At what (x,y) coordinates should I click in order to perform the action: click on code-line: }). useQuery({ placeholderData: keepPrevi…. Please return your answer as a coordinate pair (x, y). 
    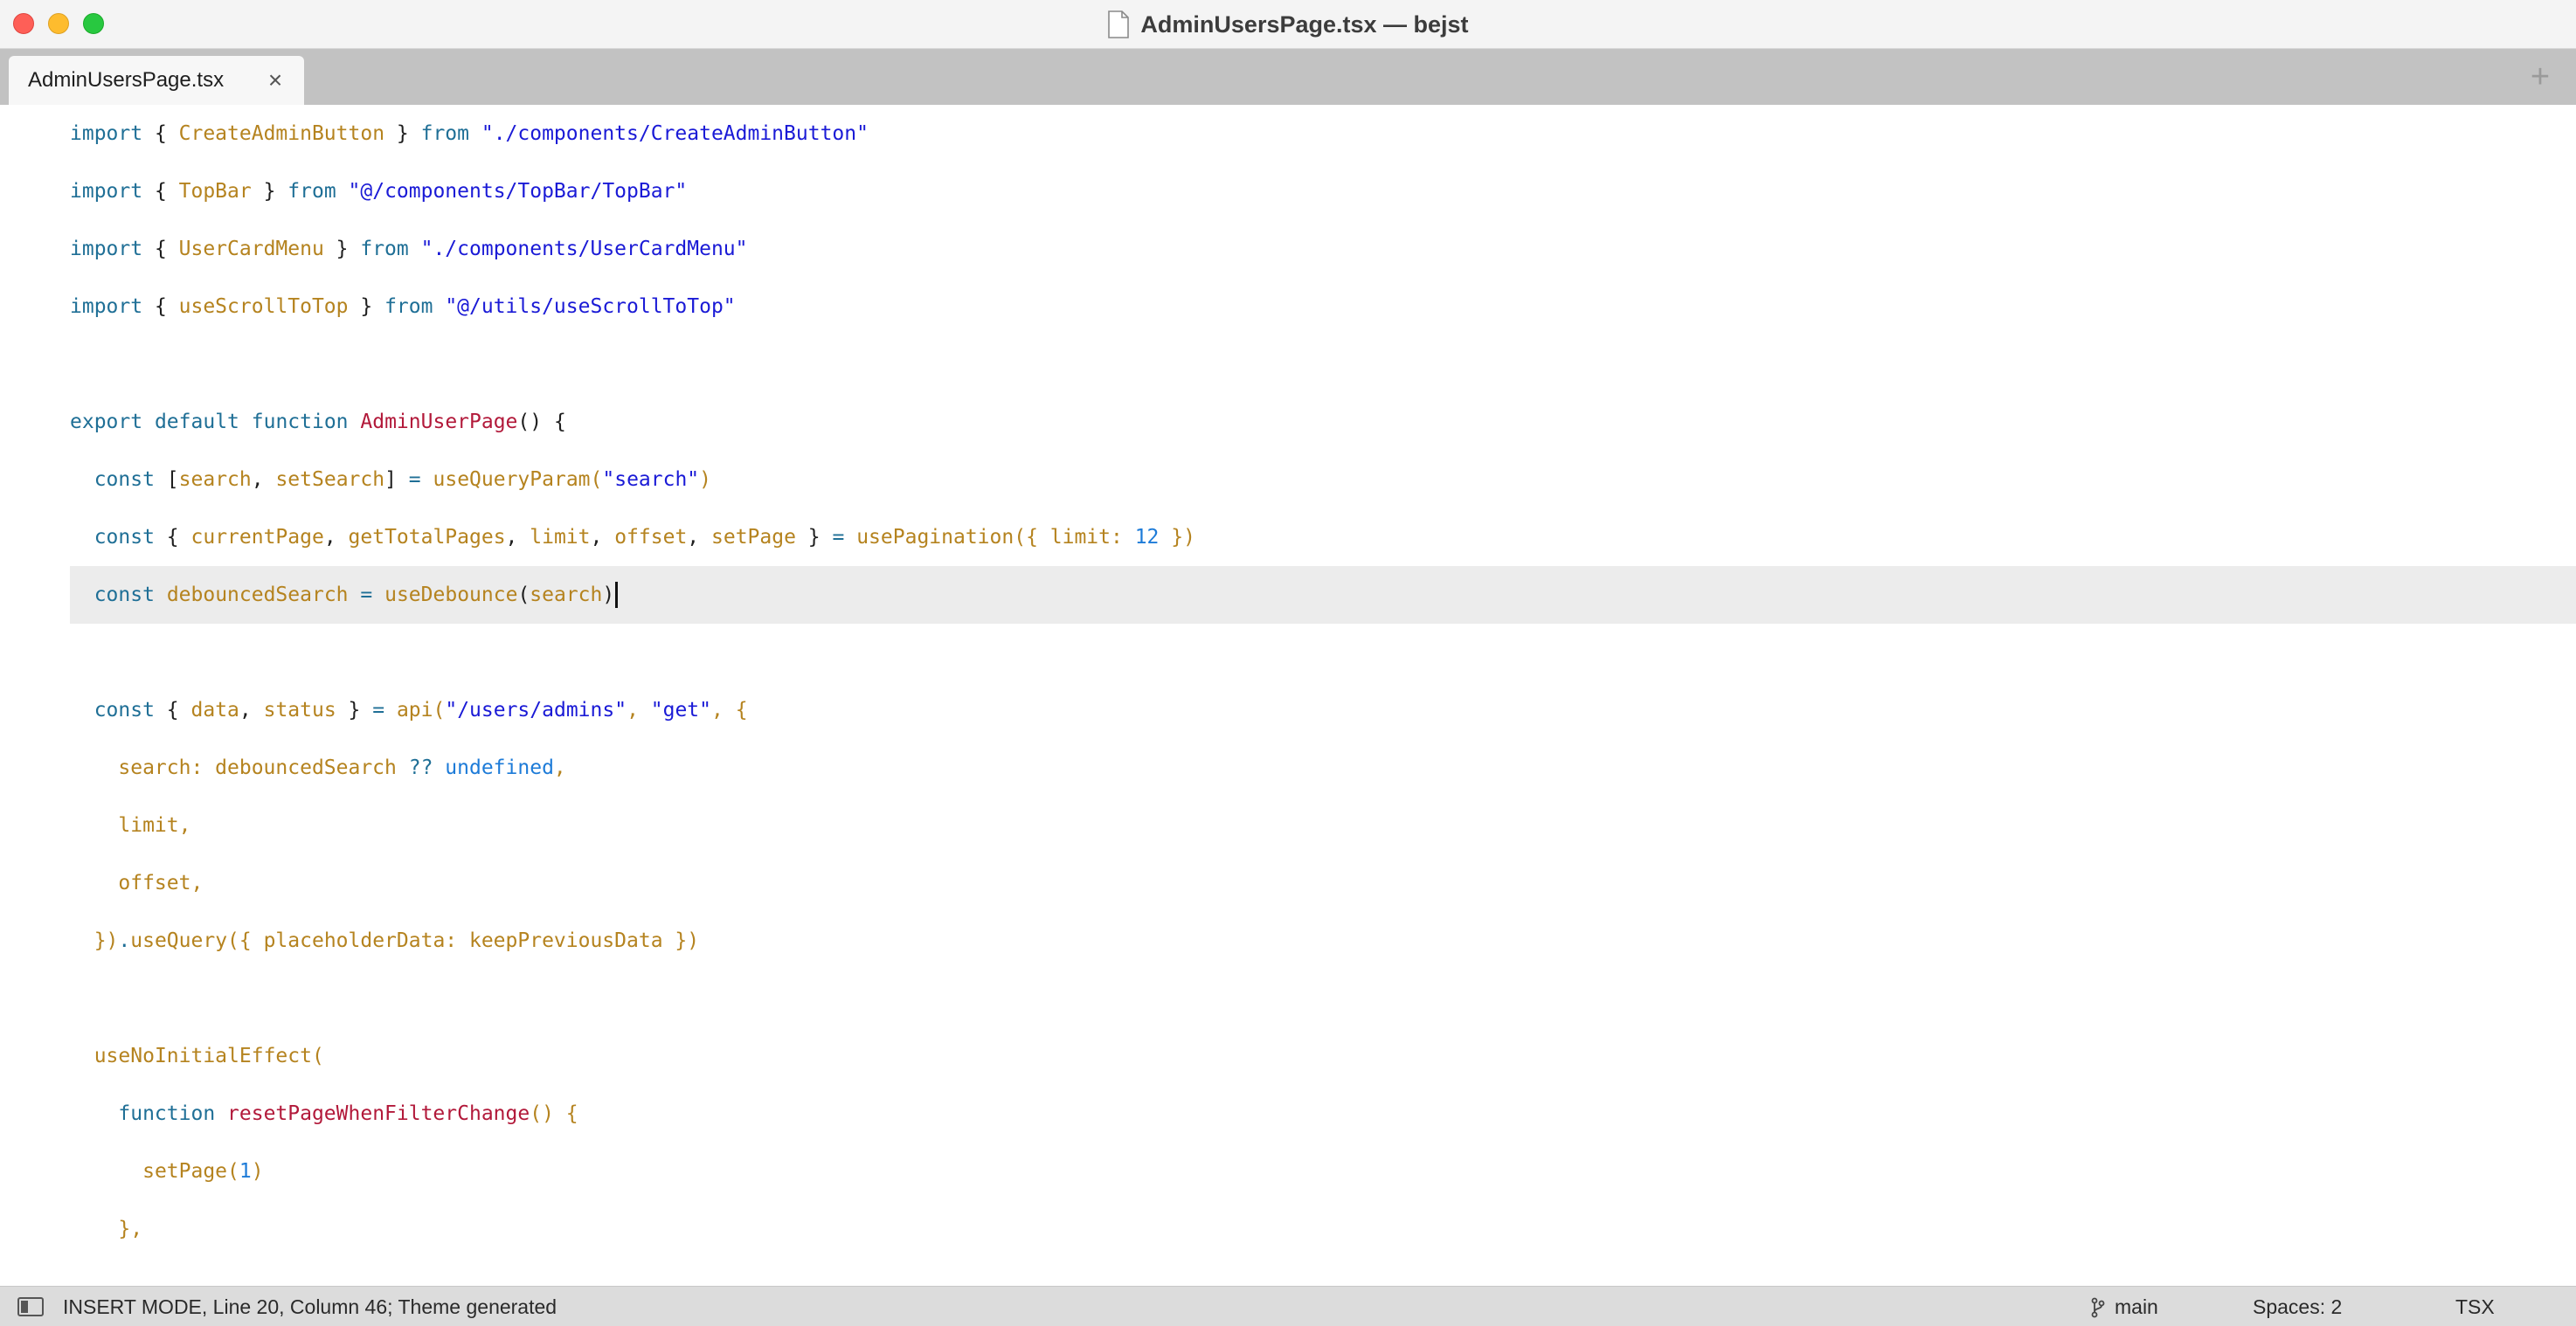
    Looking at the image, I should click on (1323, 941).